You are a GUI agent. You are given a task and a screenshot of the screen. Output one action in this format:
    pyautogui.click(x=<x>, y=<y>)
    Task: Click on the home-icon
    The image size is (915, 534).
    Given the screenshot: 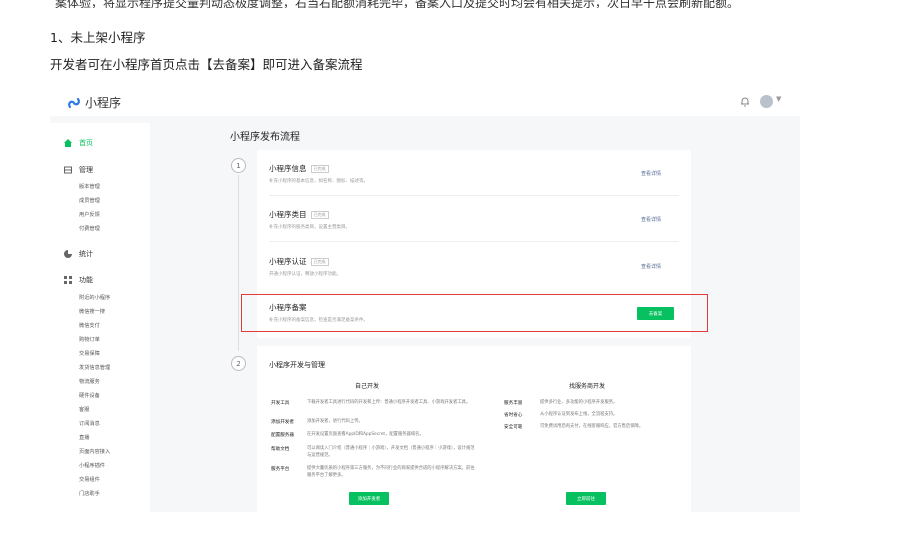 What is the action you would take?
    pyautogui.click(x=68, y=143)
    